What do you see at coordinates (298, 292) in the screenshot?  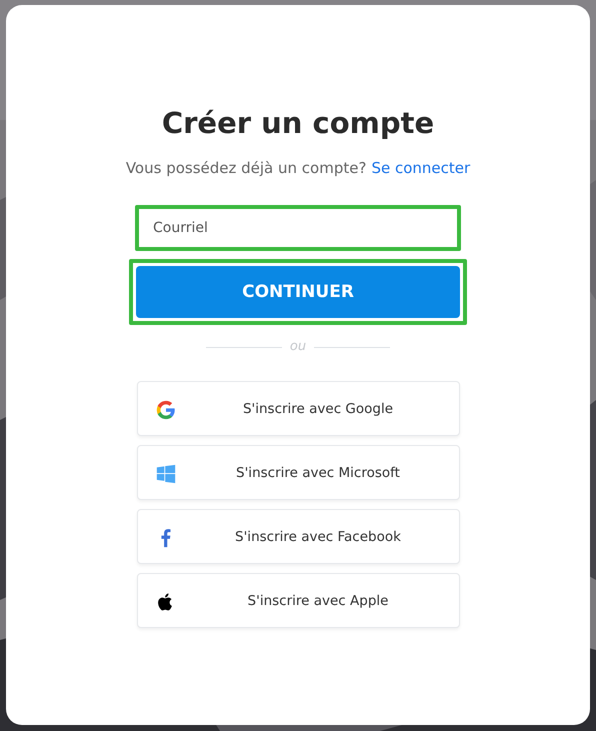 I see `continue-button: CONTINUER` at bounding box center [298, 292].